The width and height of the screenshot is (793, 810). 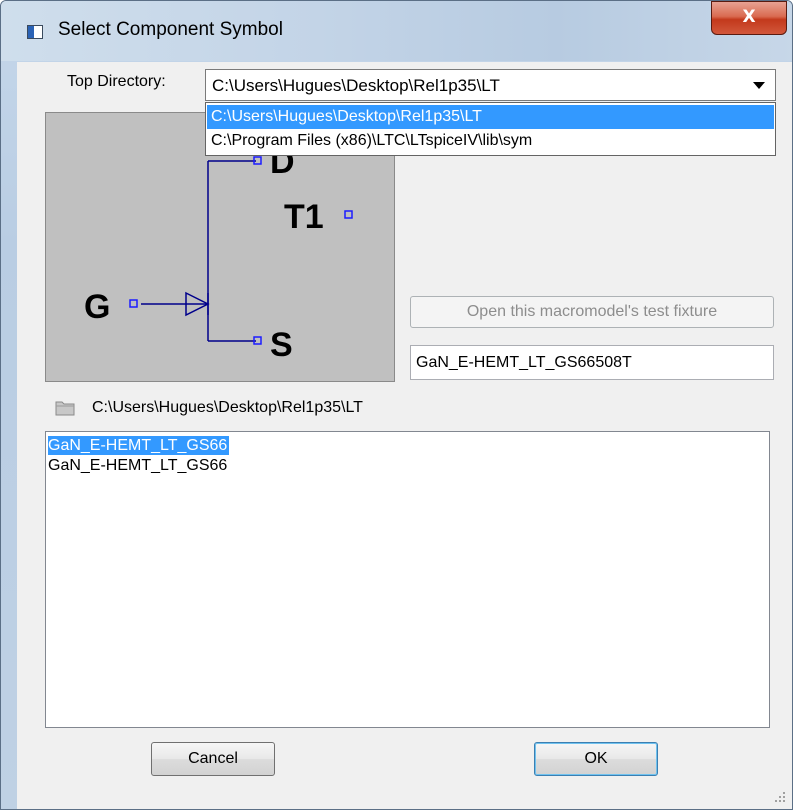 I want to click on top-directory-select: C:\Users\Hugues\Desktop\Rel1p35\LT, so click(x=490, y=85).